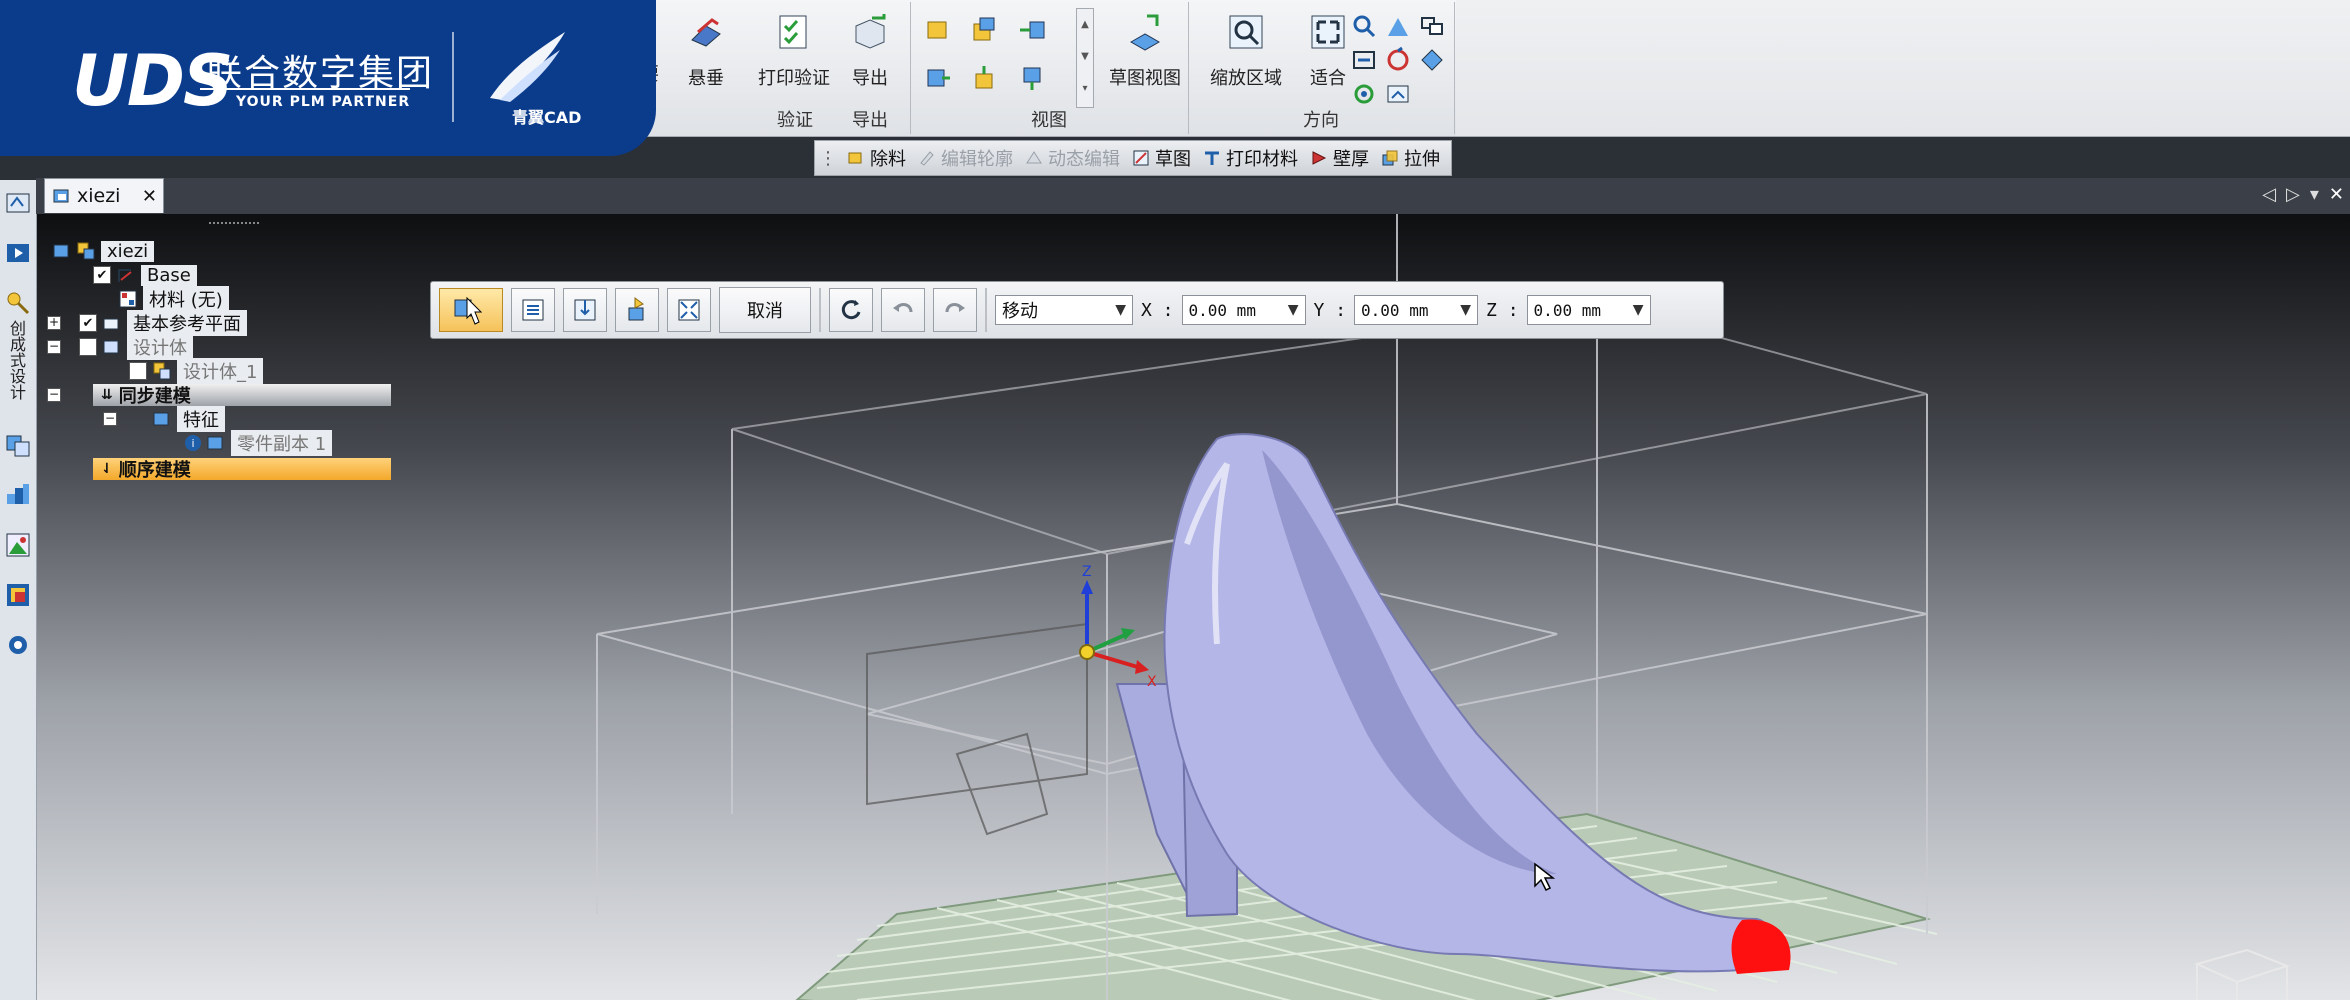 Image resolution: width=2350 pixels, height=1000 pixels. I want to click on tree-design-body: − 设计体, so click(120, 347).